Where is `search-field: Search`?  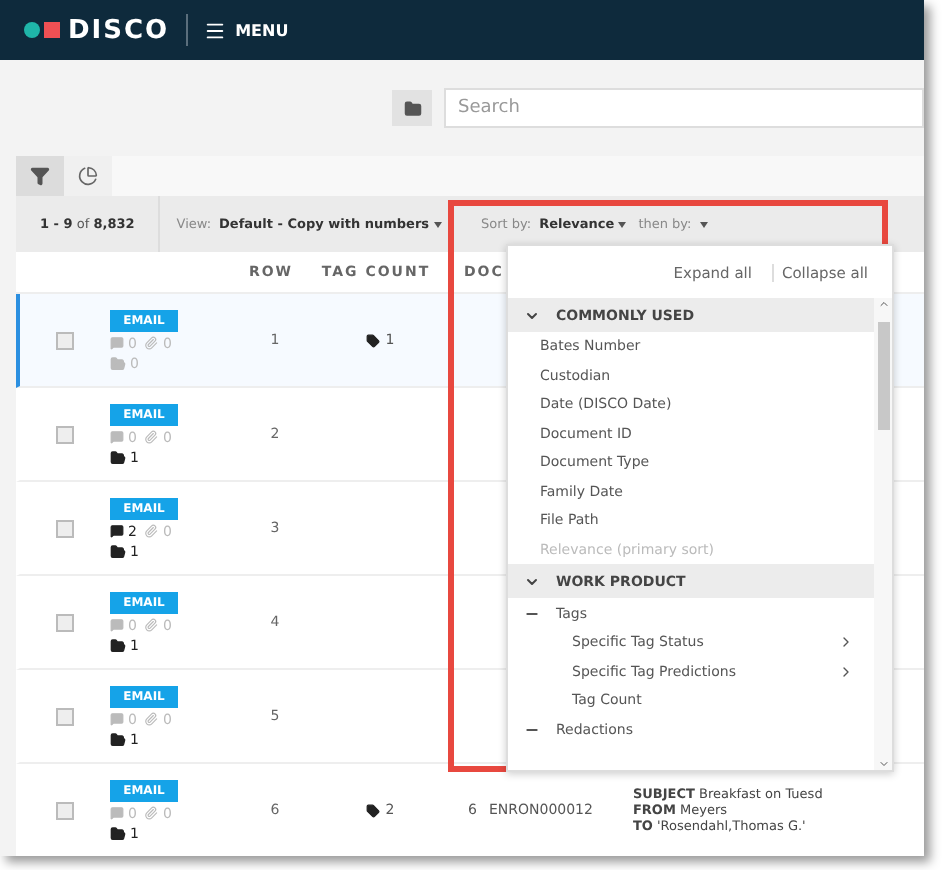
search-field: Search is located at coordinates (684, 108).